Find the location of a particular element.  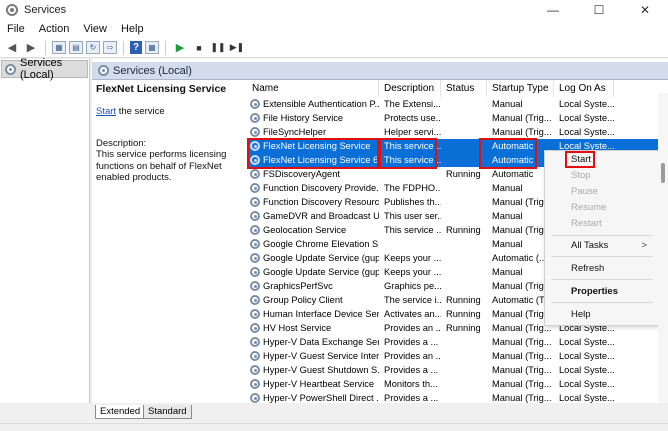

main-header-title: Services (Local) is located at coordinates (152, 70).